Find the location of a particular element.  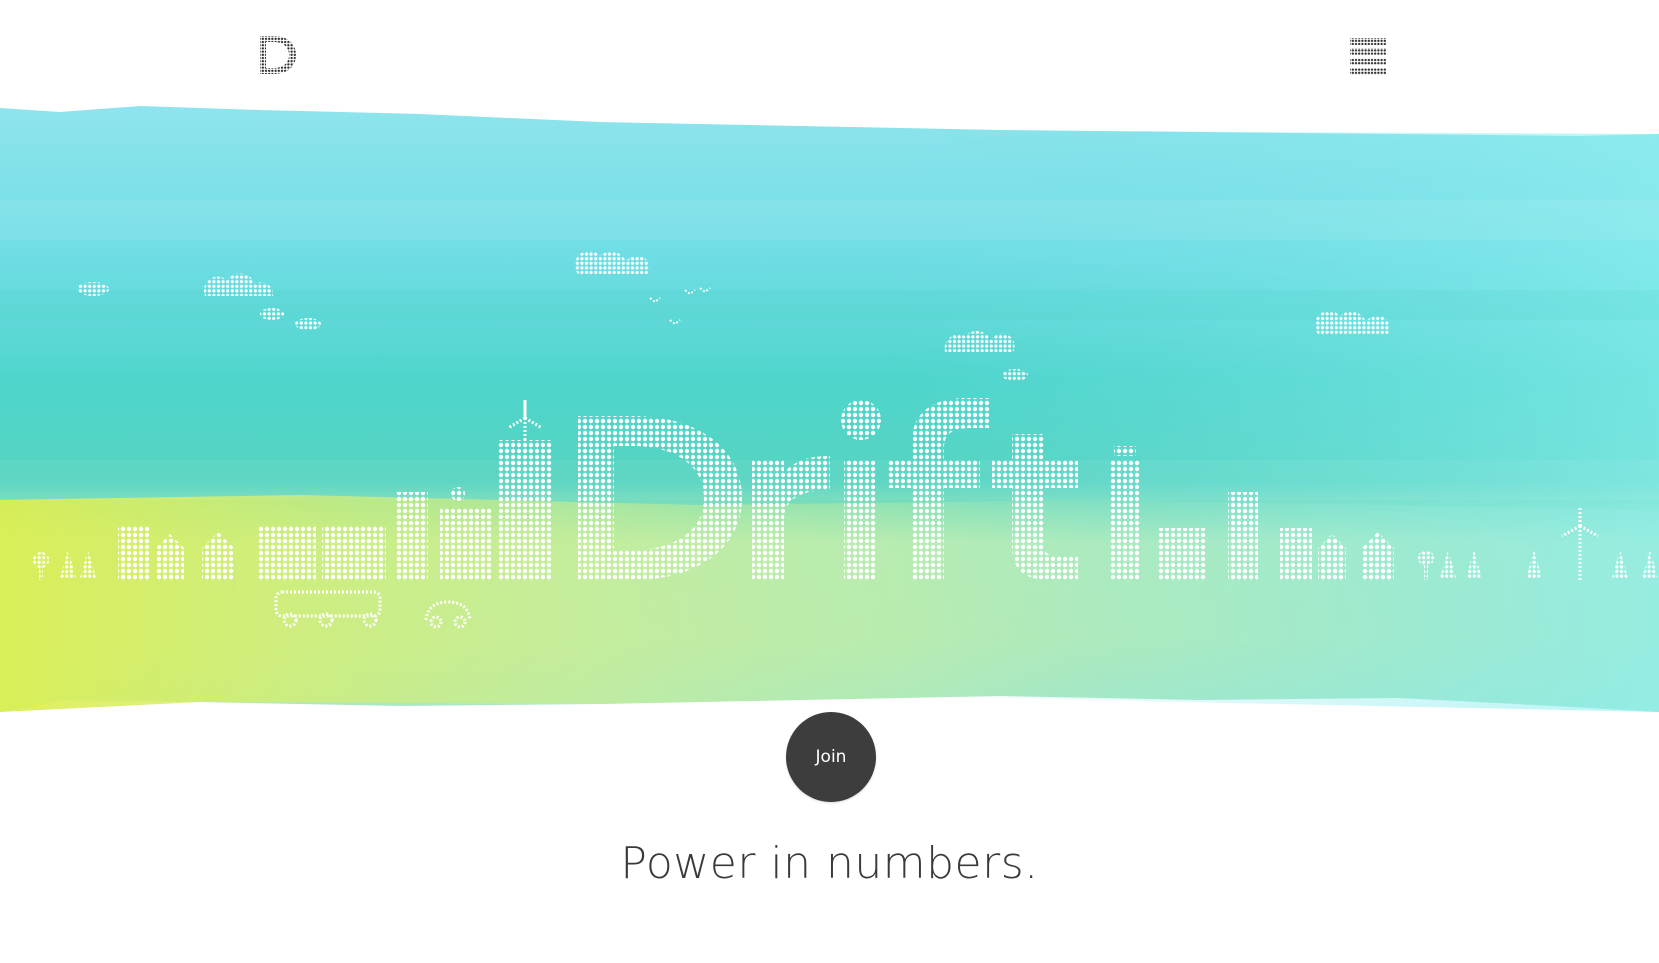

tagline: Power in numbers. is located at coordinates (829, 863).